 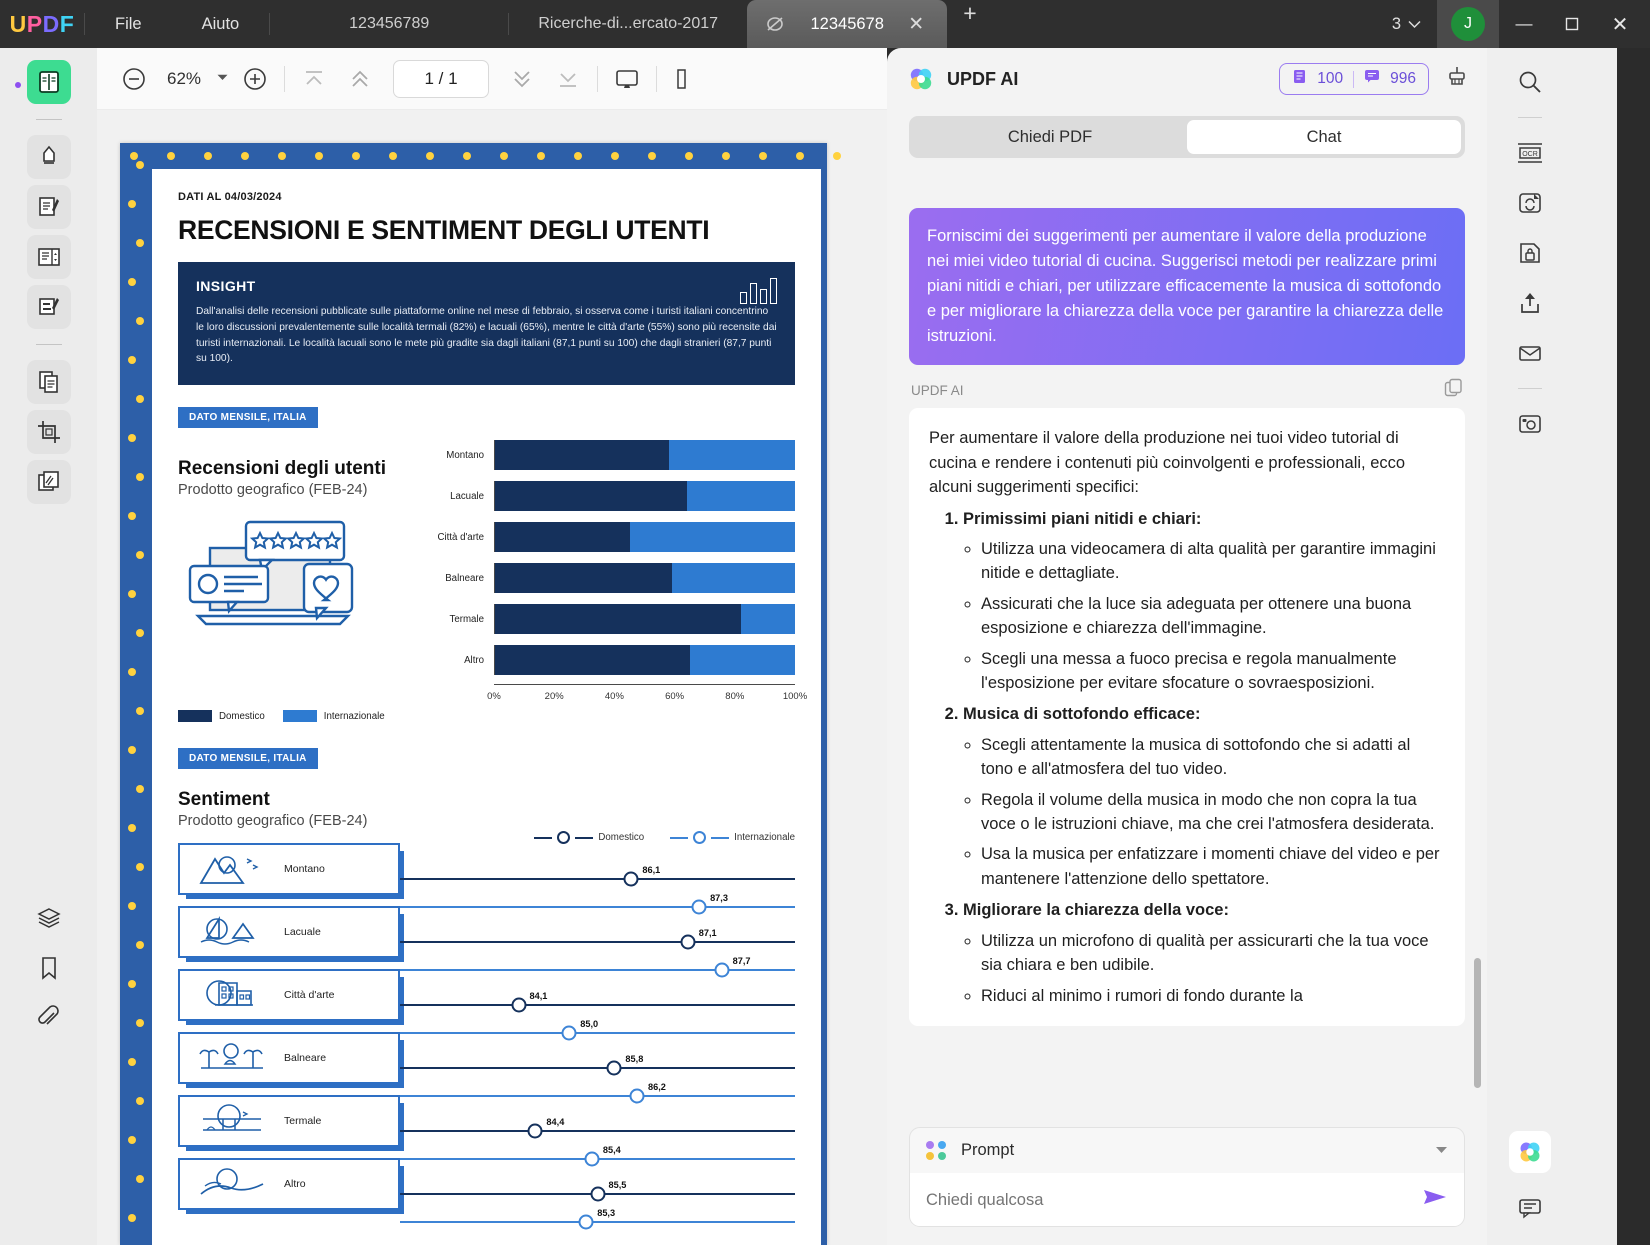 What do you see at coordinates (936, 1150) in the screenshot?
I see `prompt-grid-icon` at bounding box center [936, 1150].